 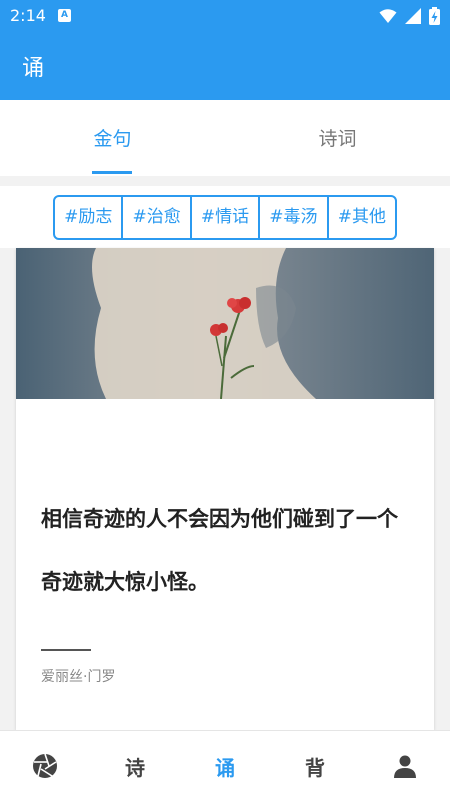 I want to click on wifi-icon, so click(x=388, y=16).